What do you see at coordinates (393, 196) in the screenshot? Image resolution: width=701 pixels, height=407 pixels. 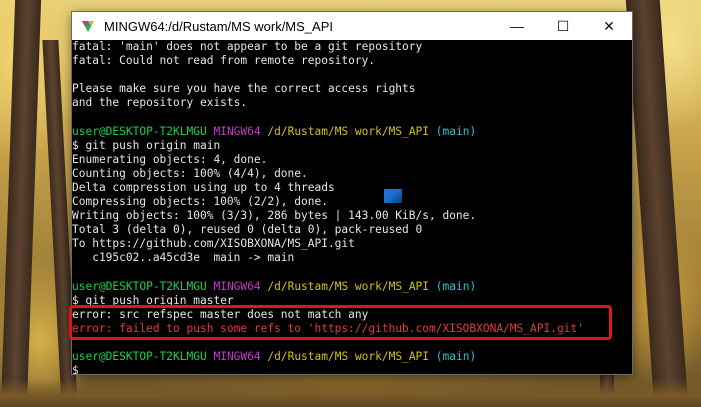 I see `taskbar-thumbnail-icon` at bounding box center [393, 196].